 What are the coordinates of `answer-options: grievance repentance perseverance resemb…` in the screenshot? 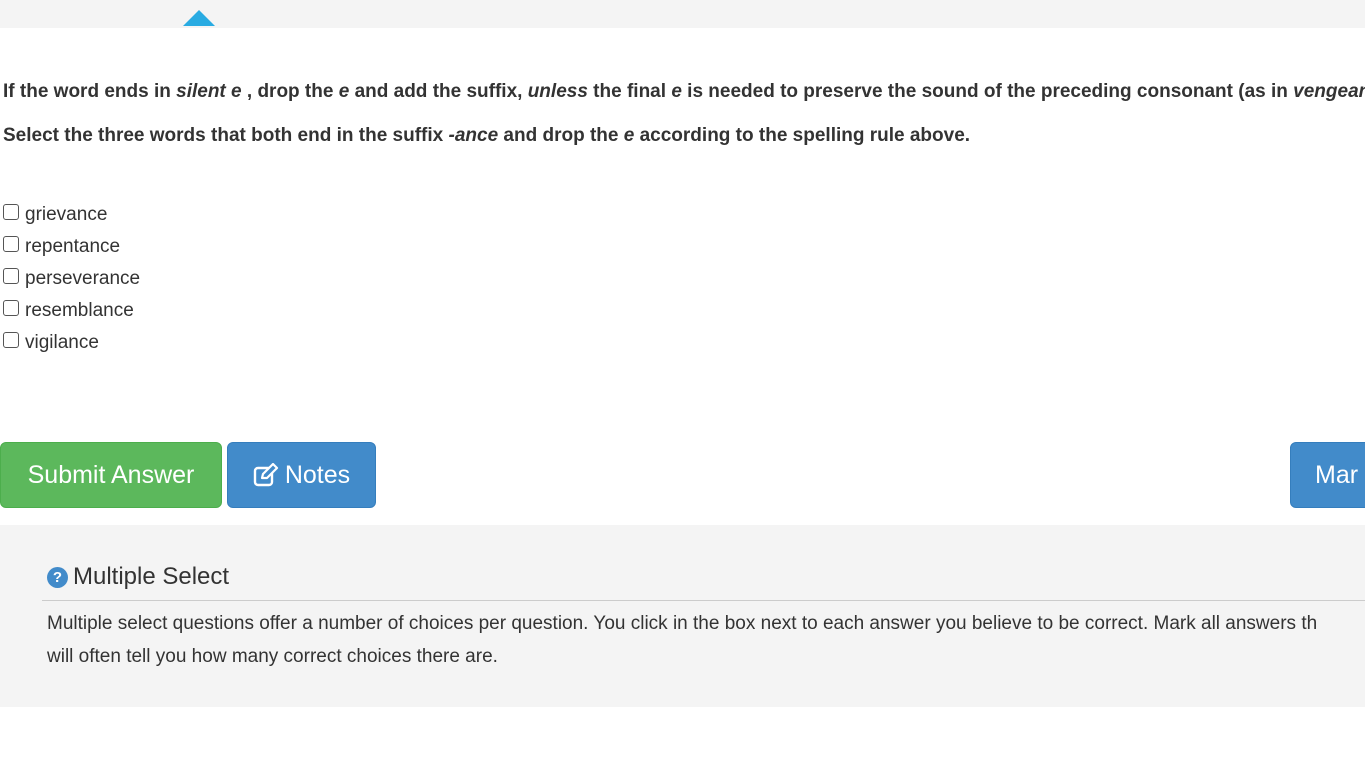 It's located at (71, 279).